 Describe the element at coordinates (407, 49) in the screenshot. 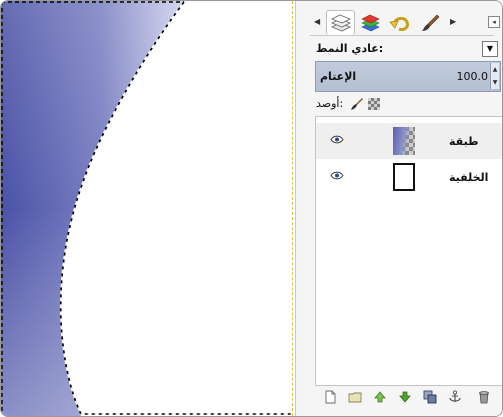

I see `mode-row: عادي النمط: ▼` at that location.